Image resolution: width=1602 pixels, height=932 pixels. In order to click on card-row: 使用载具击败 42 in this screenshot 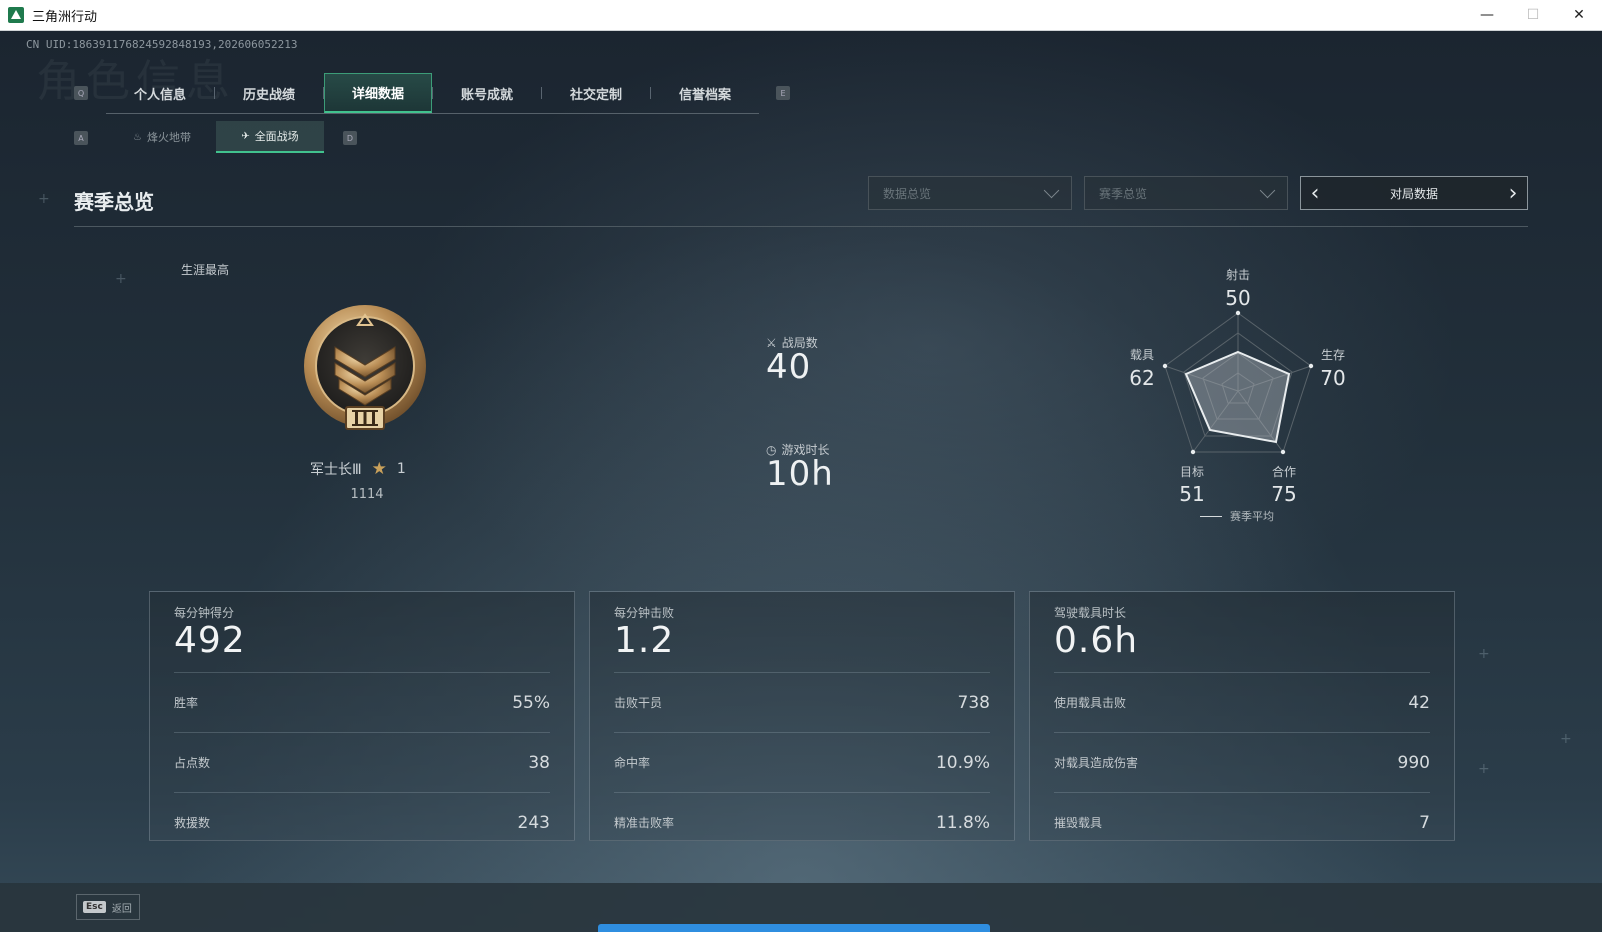, I will do `click(1242, 702)`.